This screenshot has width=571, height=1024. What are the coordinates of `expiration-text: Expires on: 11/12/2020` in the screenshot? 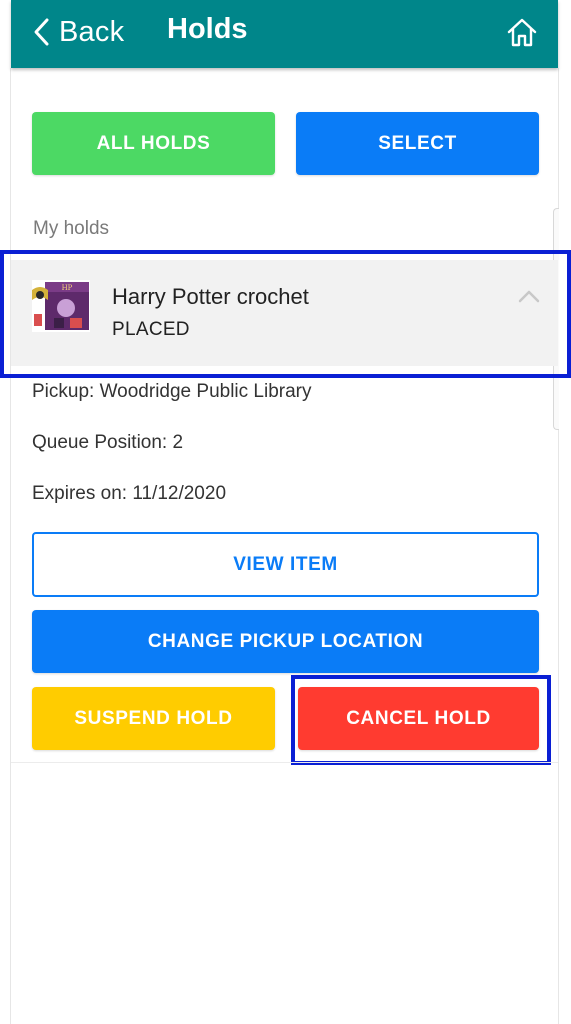 It's located at (129, 493).